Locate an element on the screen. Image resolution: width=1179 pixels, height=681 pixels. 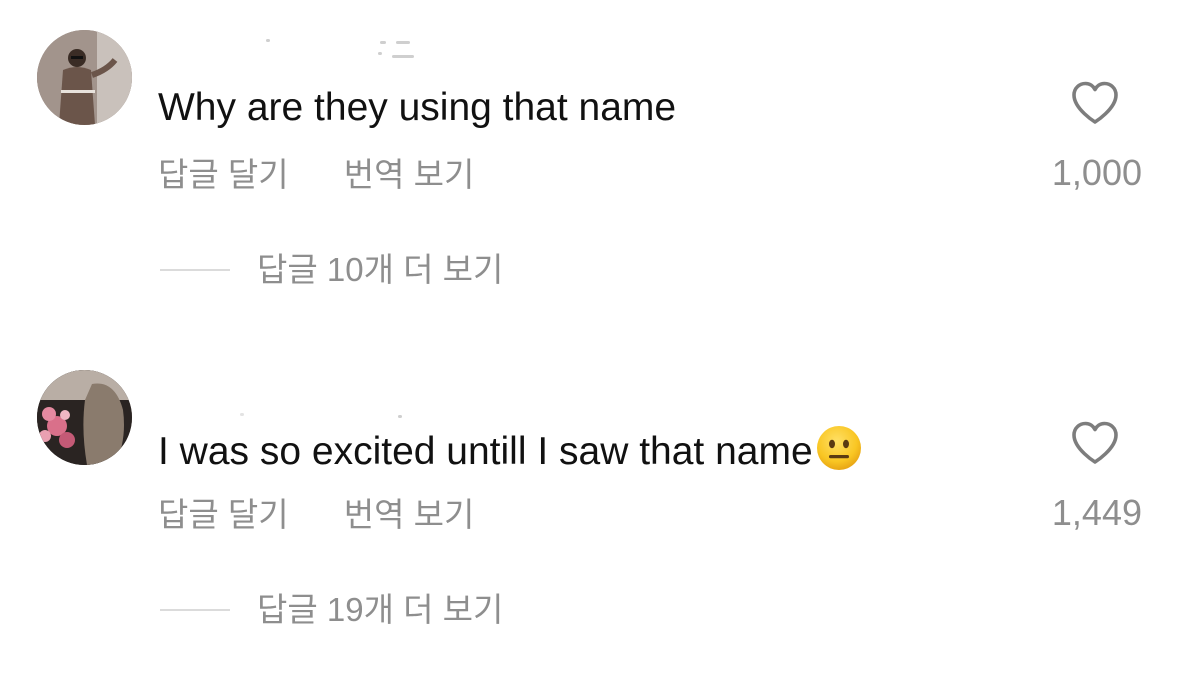
like-count: 1,449 is located at coordinates (1096, 512).